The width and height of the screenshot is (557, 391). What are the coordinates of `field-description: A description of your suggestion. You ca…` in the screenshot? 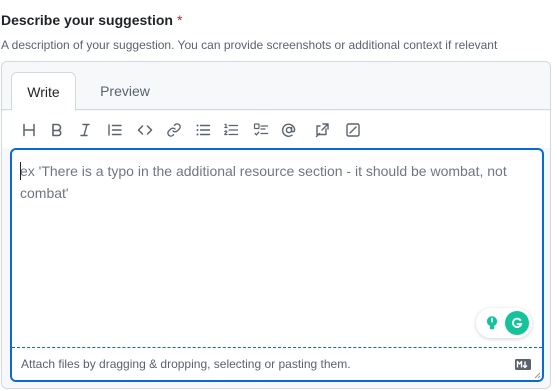 It's located at (249, 45).